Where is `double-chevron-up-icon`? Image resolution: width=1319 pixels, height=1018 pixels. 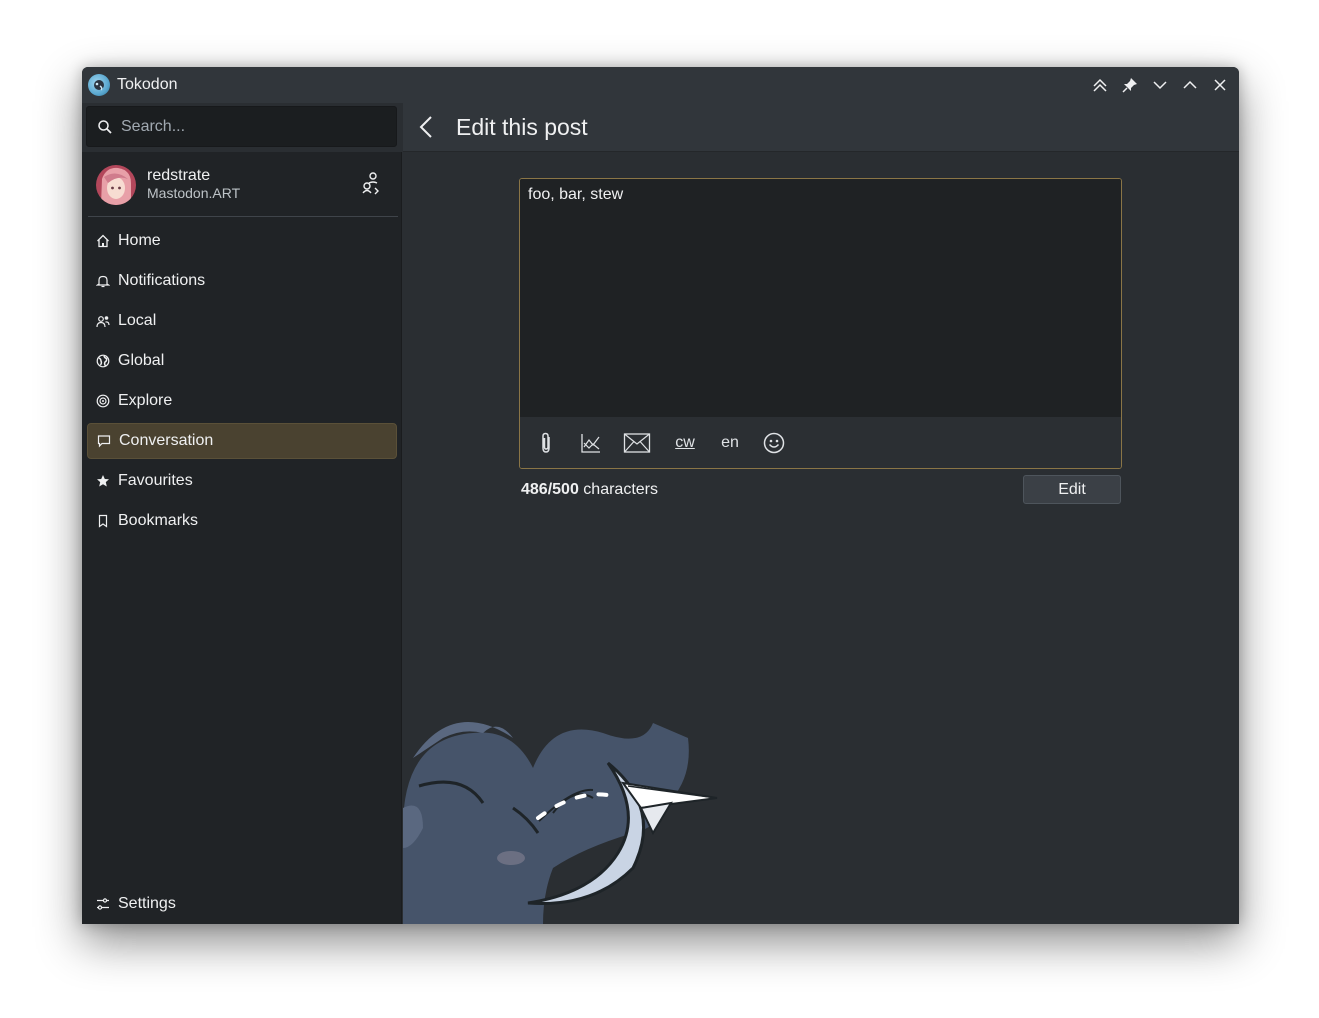
double-chevron-up-icon is located at coordinates (1100, 85).